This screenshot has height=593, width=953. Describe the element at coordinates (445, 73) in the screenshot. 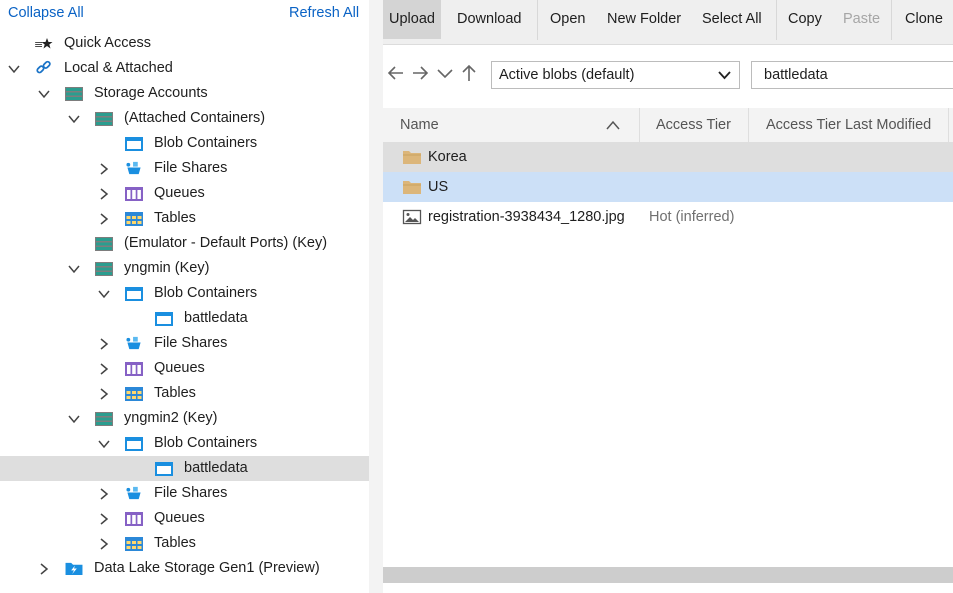

I see `history-chevron-down-icon` at that location.